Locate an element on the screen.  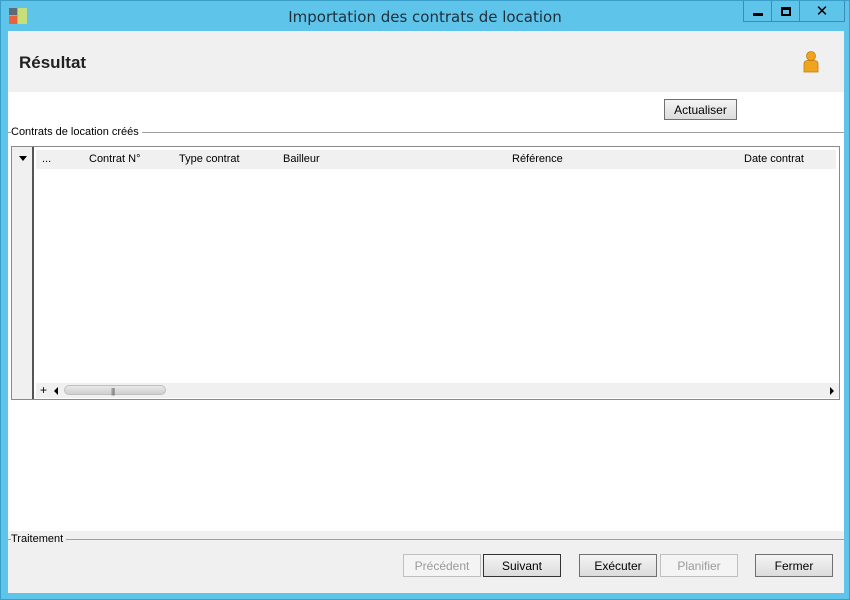
processing-group-label: Traitement is located at coordinates (39, 539).